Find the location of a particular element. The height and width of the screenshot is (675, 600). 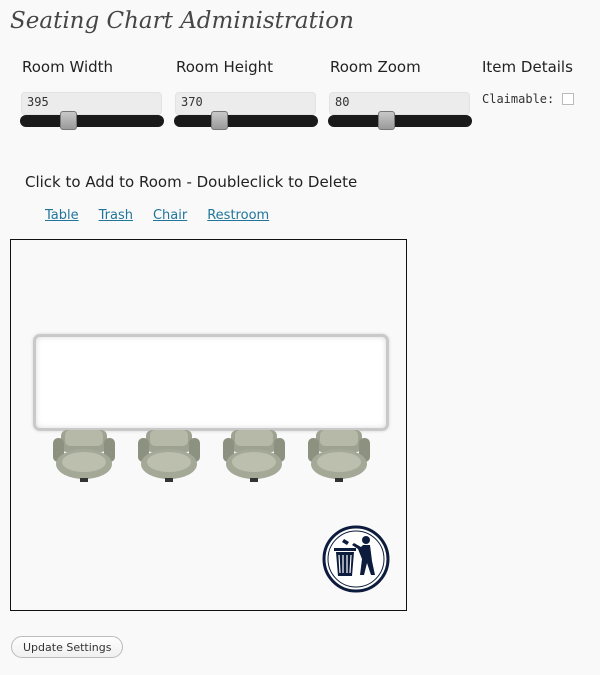

room-height-control: Room Height 370 is located at coordinates (246, 94).